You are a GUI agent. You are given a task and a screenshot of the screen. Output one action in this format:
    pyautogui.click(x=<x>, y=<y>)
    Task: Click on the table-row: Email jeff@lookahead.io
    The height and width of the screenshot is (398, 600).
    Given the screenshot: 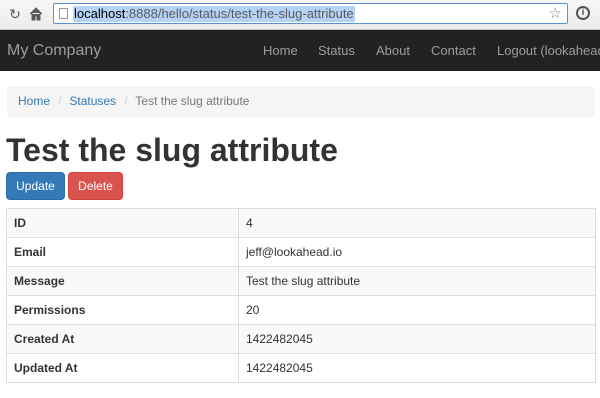 What is the action you would take?
    pyautogui.click(x=301, y=252)
    